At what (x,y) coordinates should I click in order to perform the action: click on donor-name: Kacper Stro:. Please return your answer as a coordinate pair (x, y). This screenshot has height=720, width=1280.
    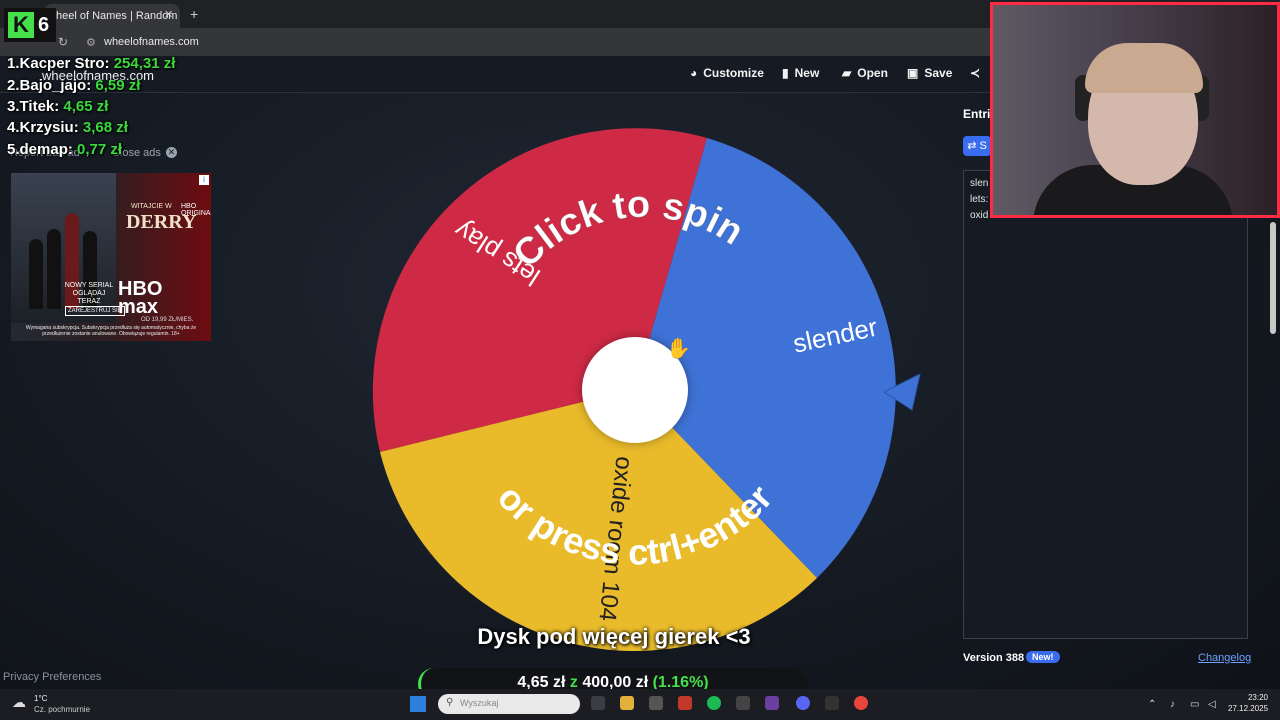
    Looking at the image, I should click on (64, 63).